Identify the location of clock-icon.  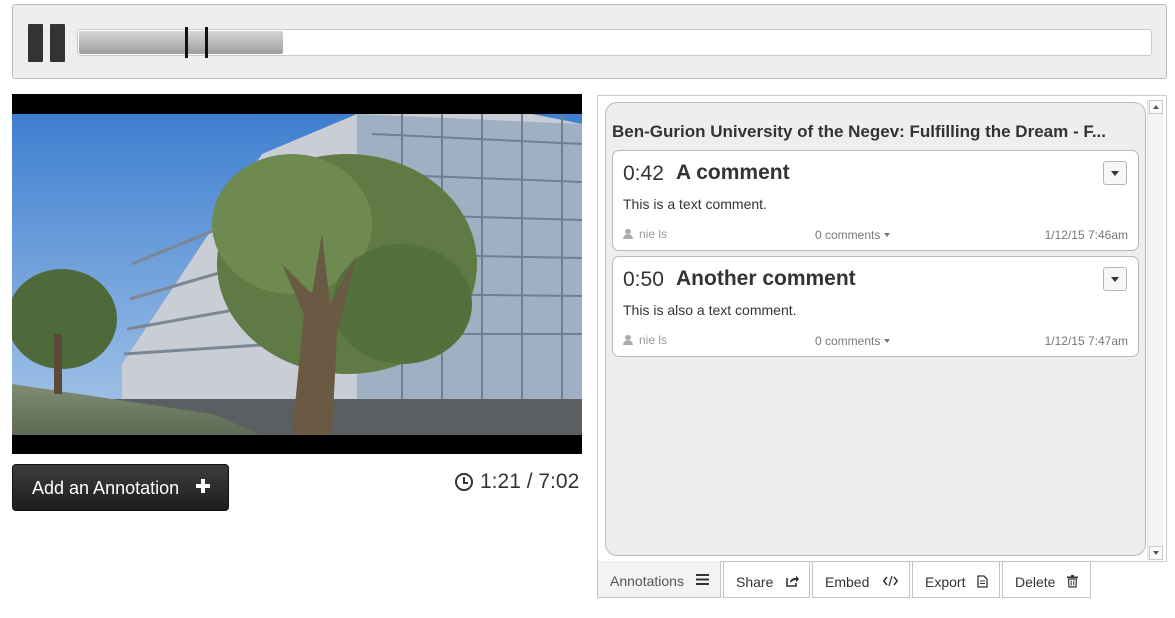
(464, 482).